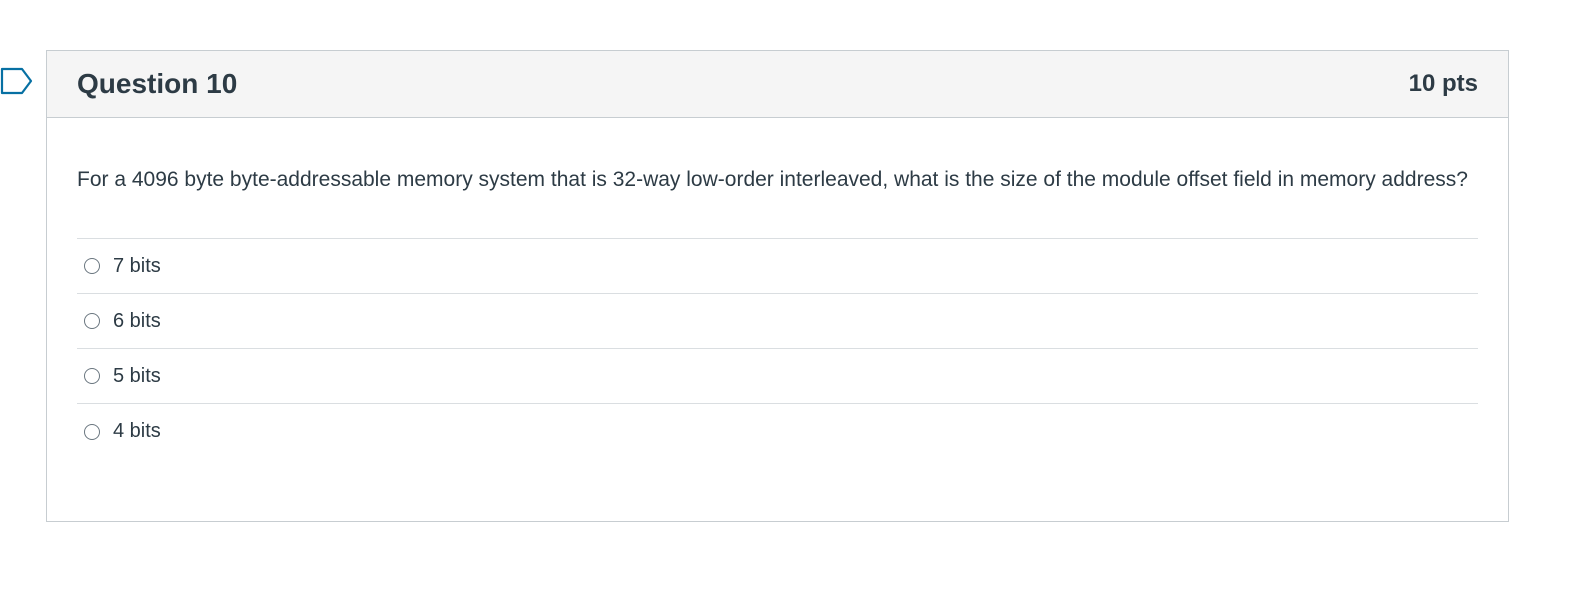 The width and height of the screenshot is (1585, 589). Describe the element at coordinates (157, 83) in the screenshot. I see `question-title: Question 10` at that location.